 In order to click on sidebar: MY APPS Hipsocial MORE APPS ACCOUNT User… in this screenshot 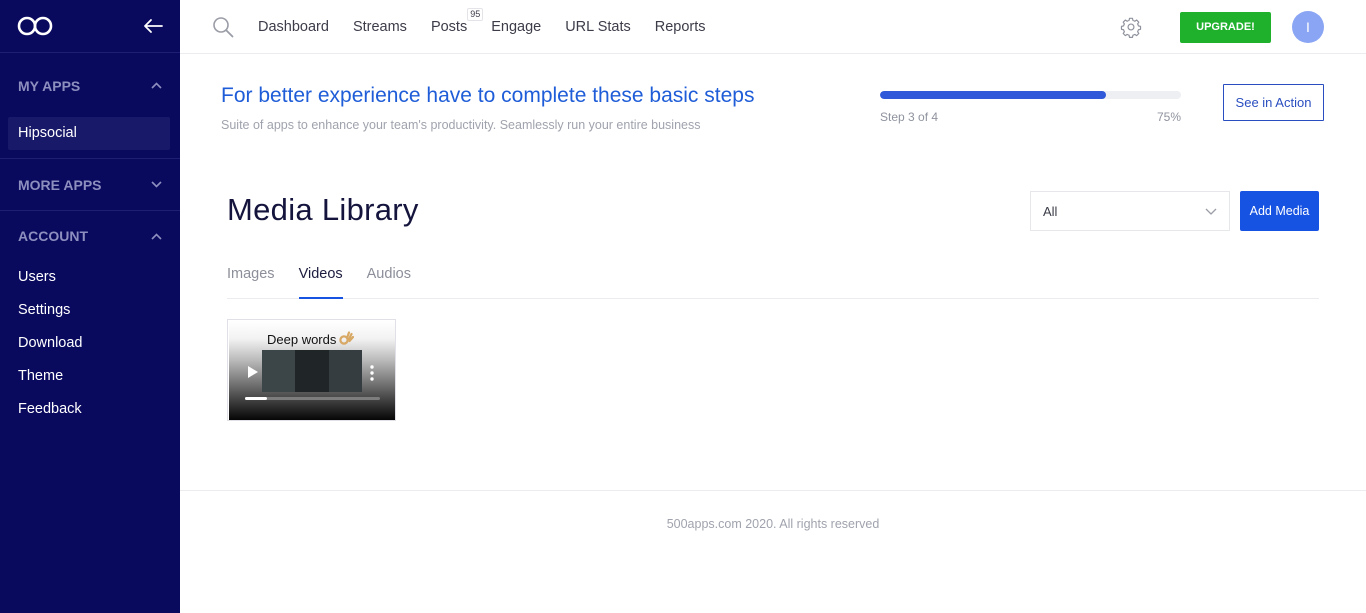, I will do `click(90, 306)`.